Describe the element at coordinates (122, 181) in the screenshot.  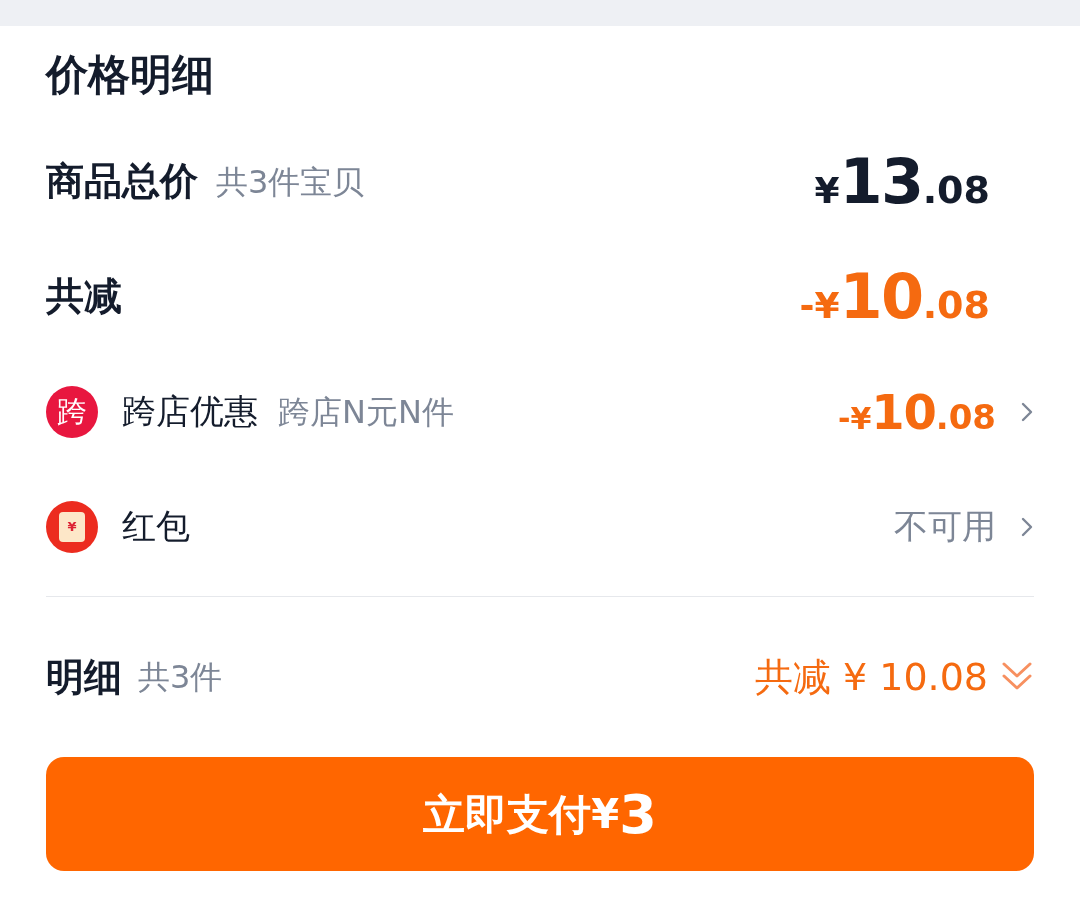
I see `row-label: 商品总价` at that location.